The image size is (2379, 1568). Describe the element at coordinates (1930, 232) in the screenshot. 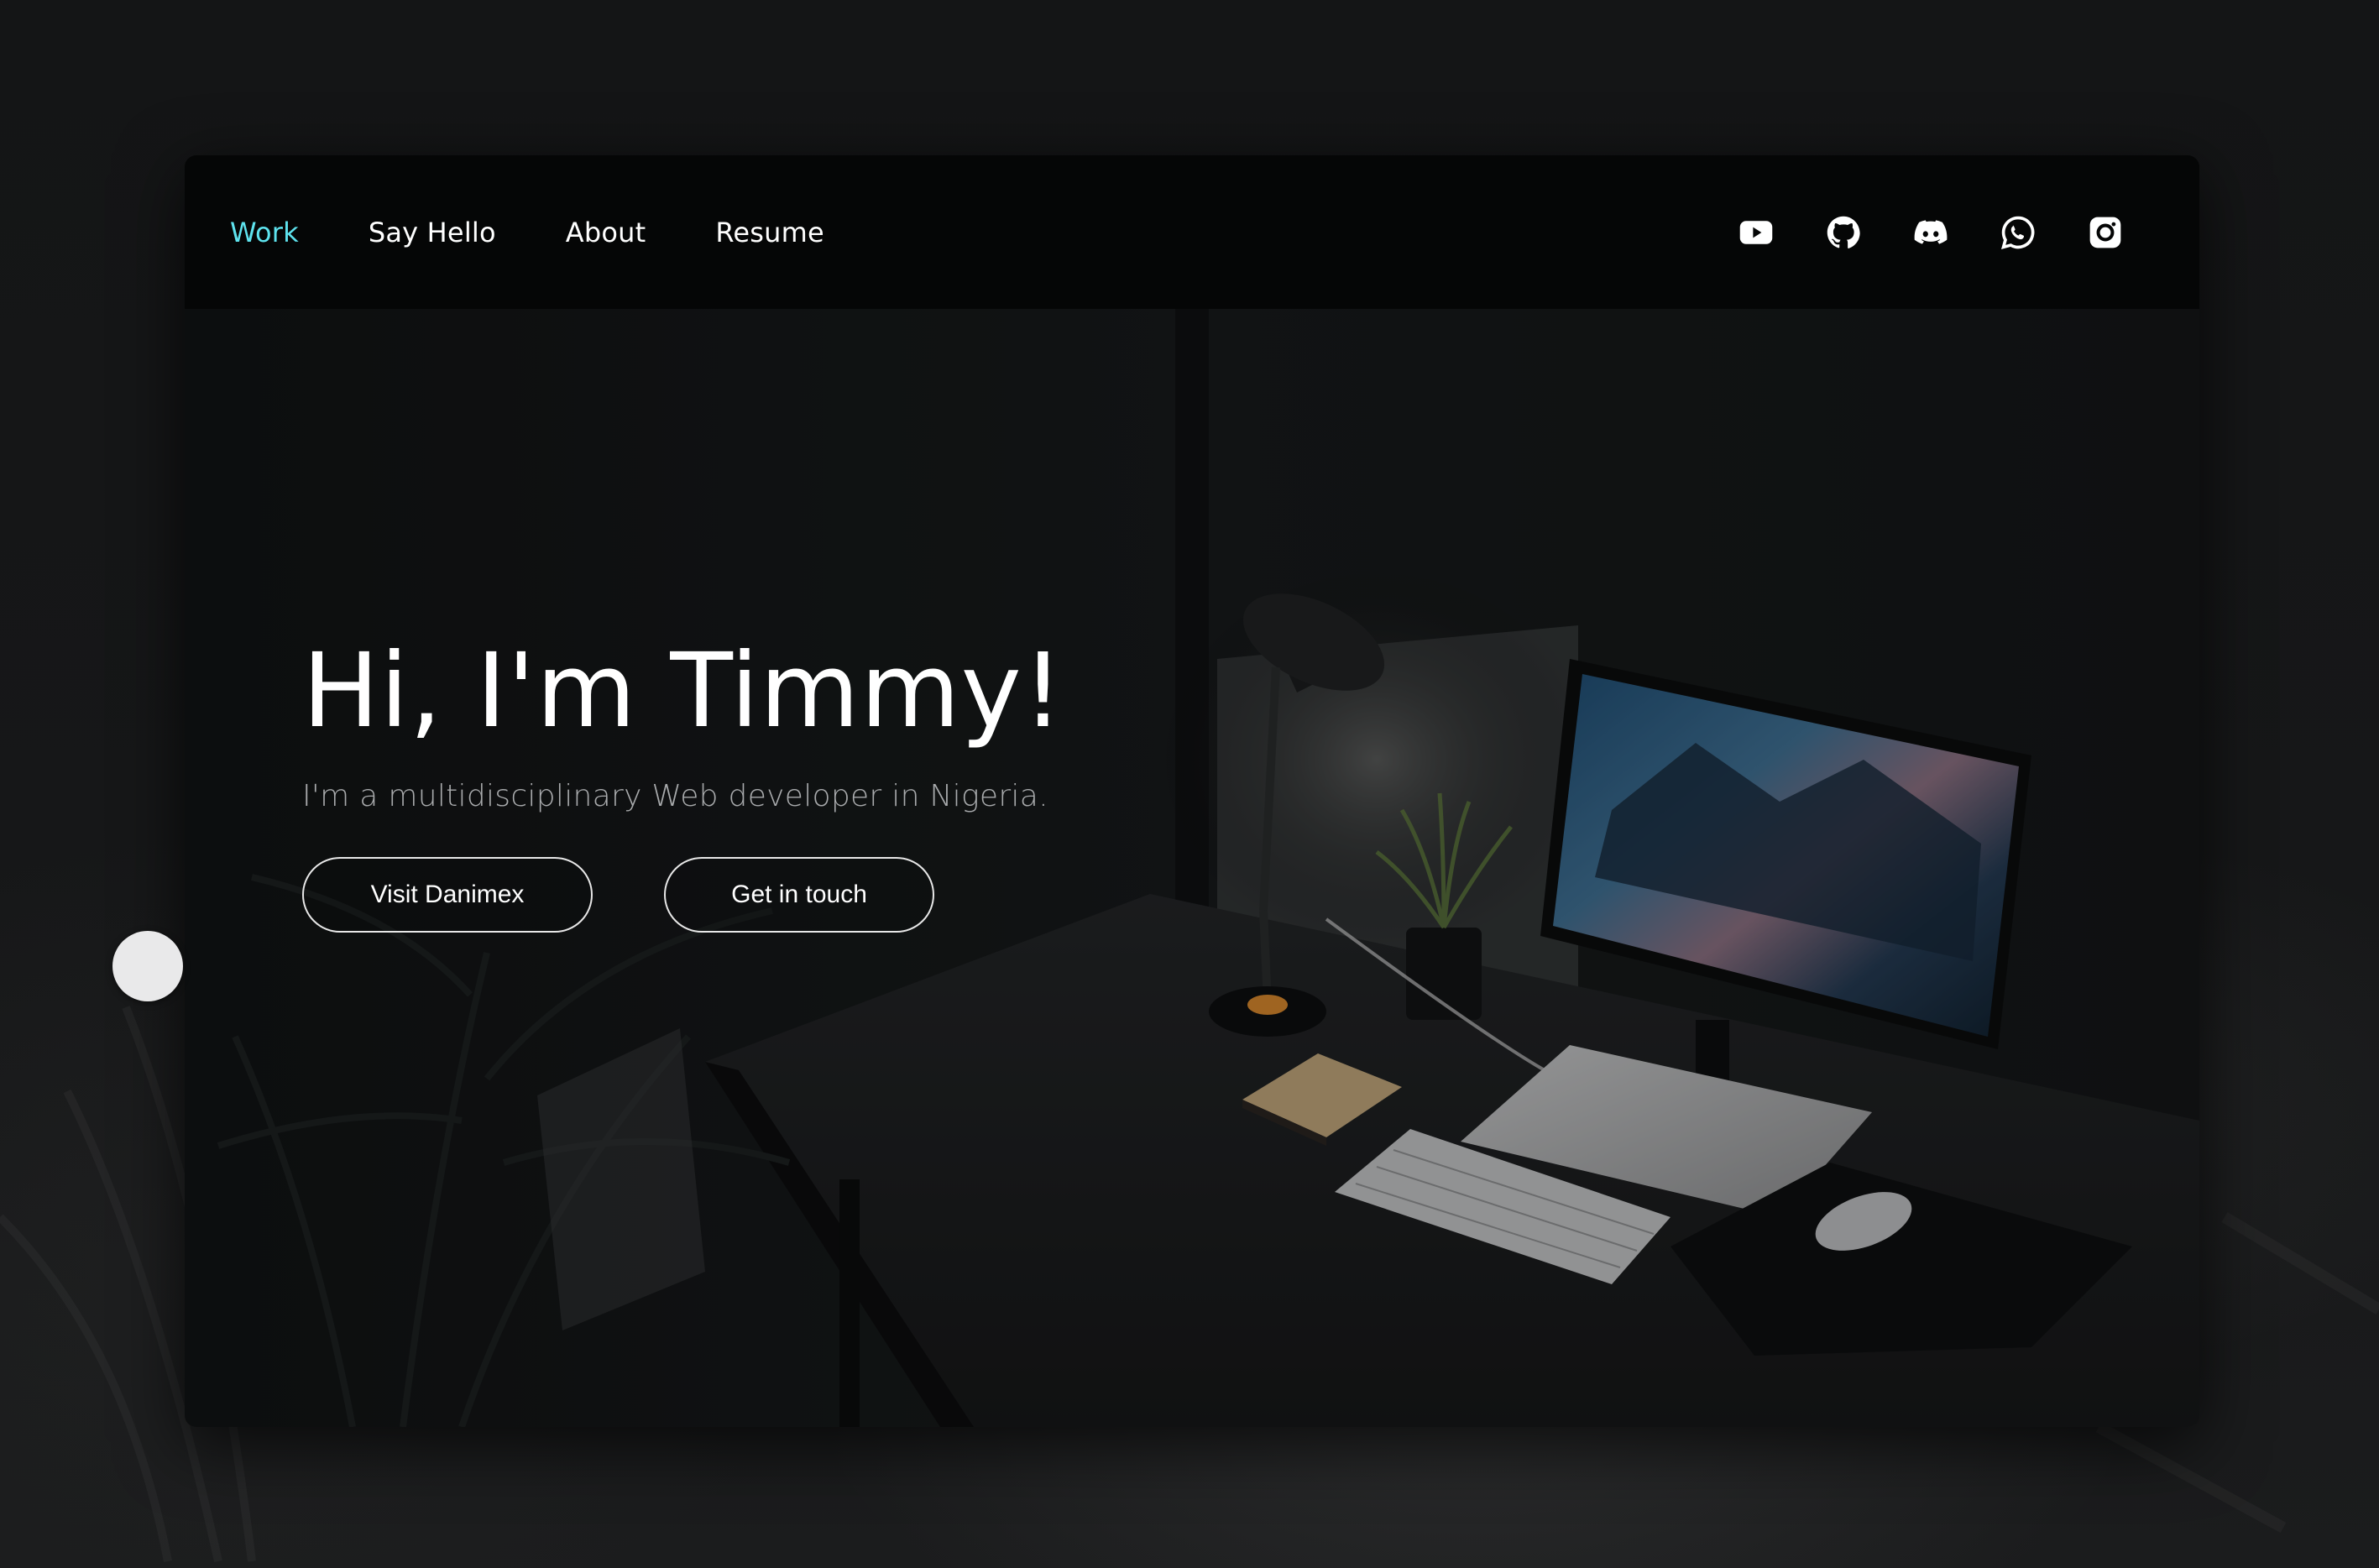

I see `discord-icon` at that location.